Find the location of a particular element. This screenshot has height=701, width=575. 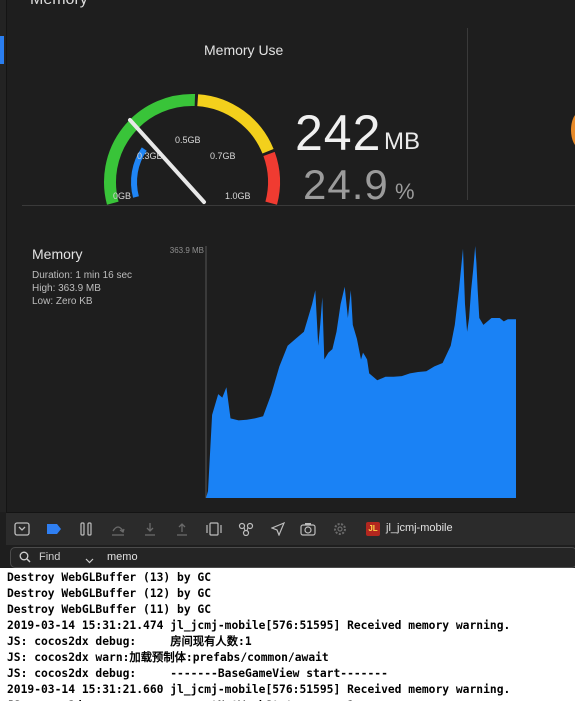

navigator-selection is located at coordinates (2, 50).